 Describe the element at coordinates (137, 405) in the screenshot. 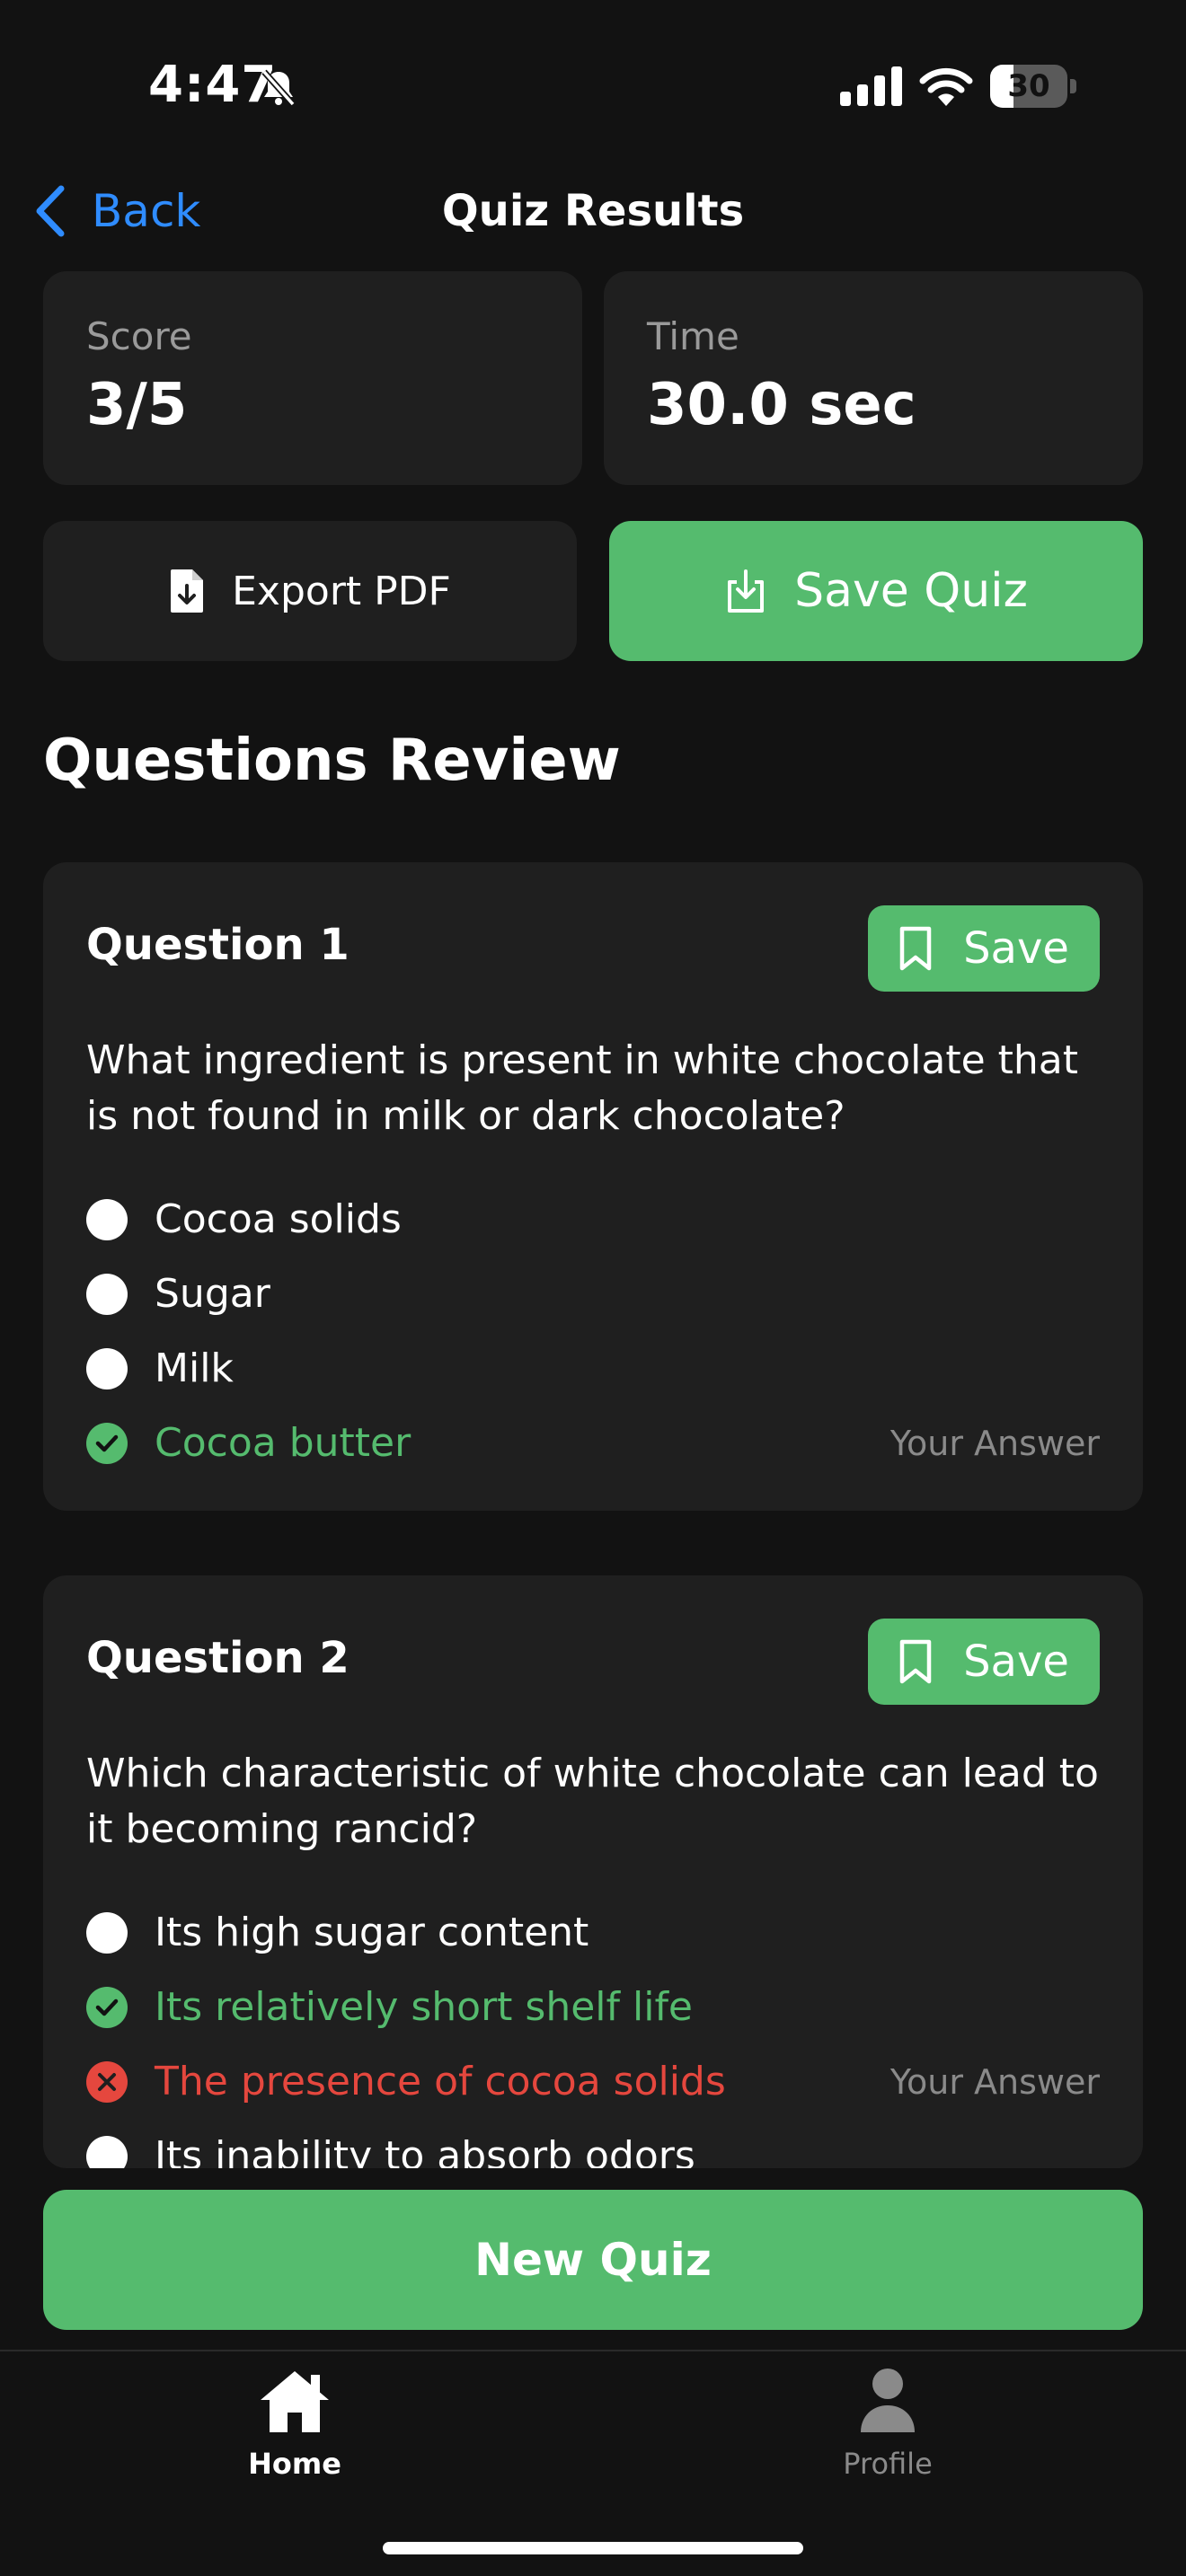

I see `score-value: 3/5` at that location.